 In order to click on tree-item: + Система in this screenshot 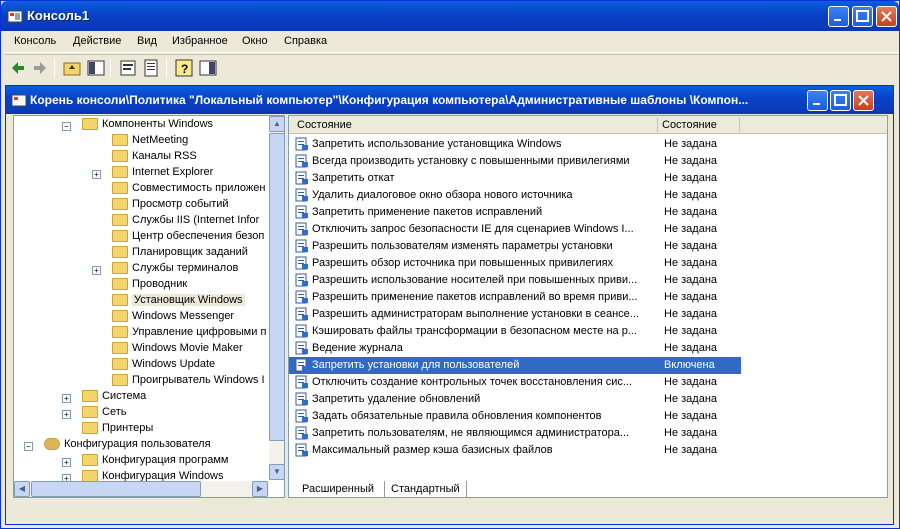, I will do `click(104, 398)`.